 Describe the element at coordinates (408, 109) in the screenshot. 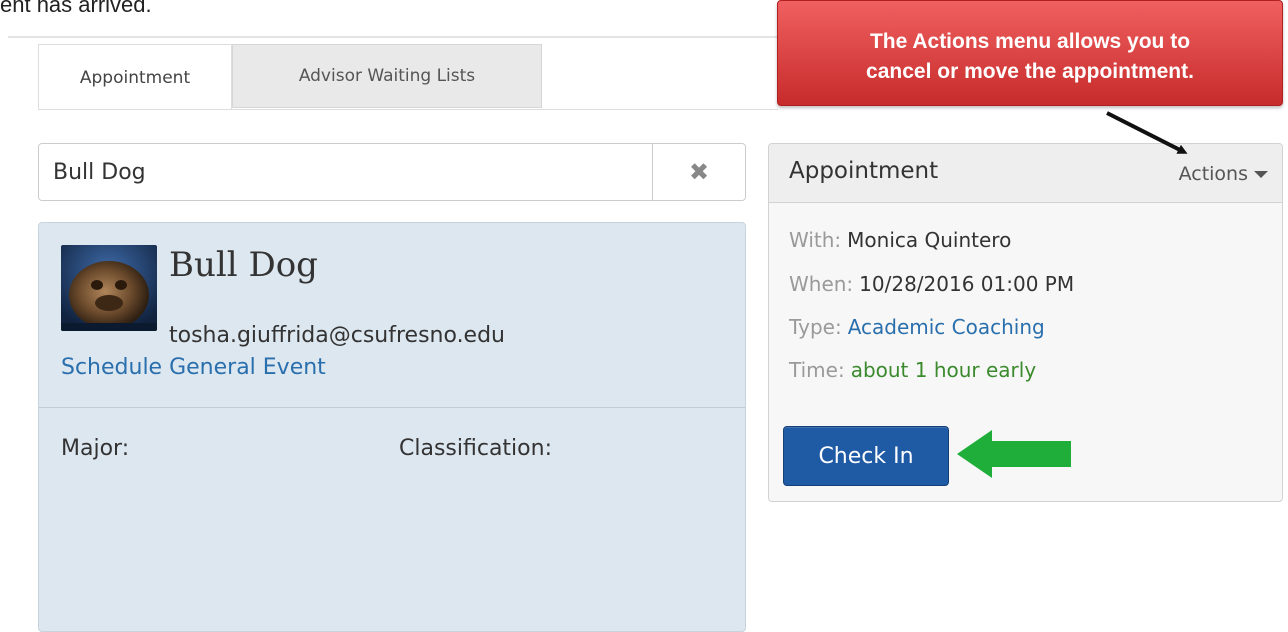

I see `tab-baseline` at that location.